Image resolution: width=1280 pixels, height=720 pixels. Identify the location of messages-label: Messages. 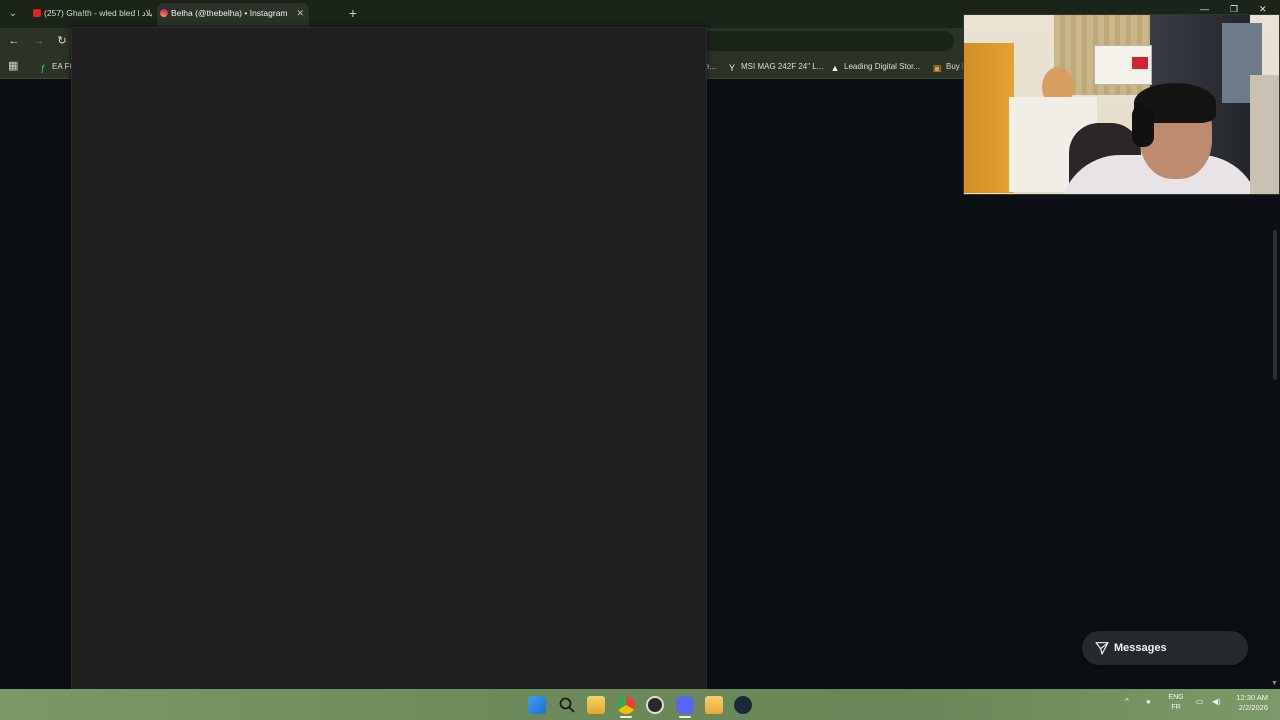
(1140, 648).